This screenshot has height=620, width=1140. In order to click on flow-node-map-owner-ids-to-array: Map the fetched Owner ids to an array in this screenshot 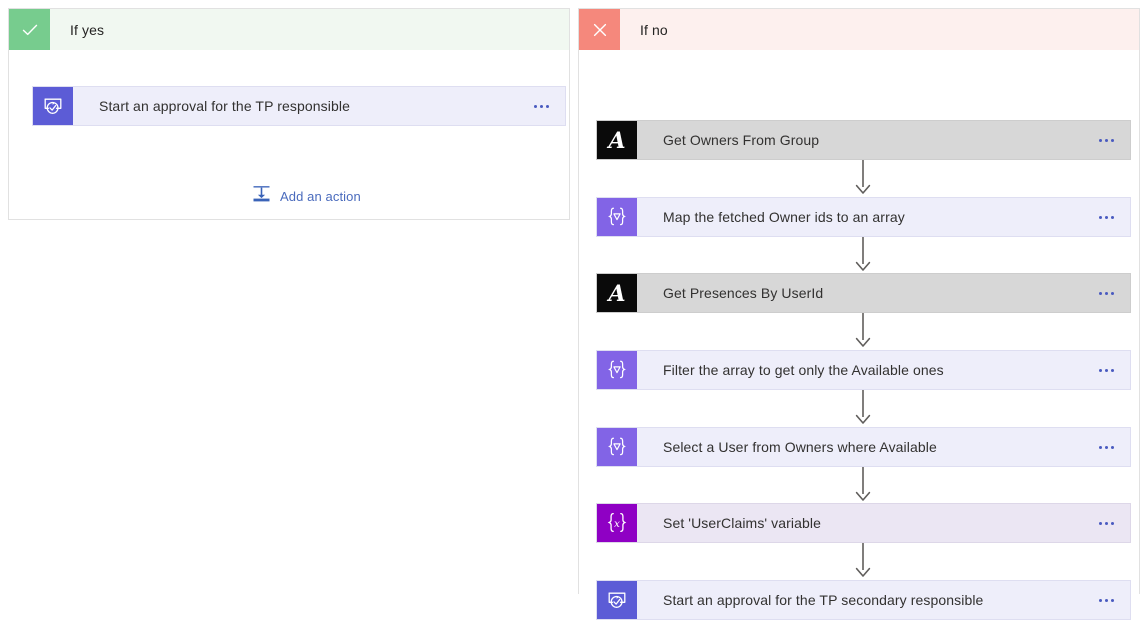, I will do `click(863, 217)`.